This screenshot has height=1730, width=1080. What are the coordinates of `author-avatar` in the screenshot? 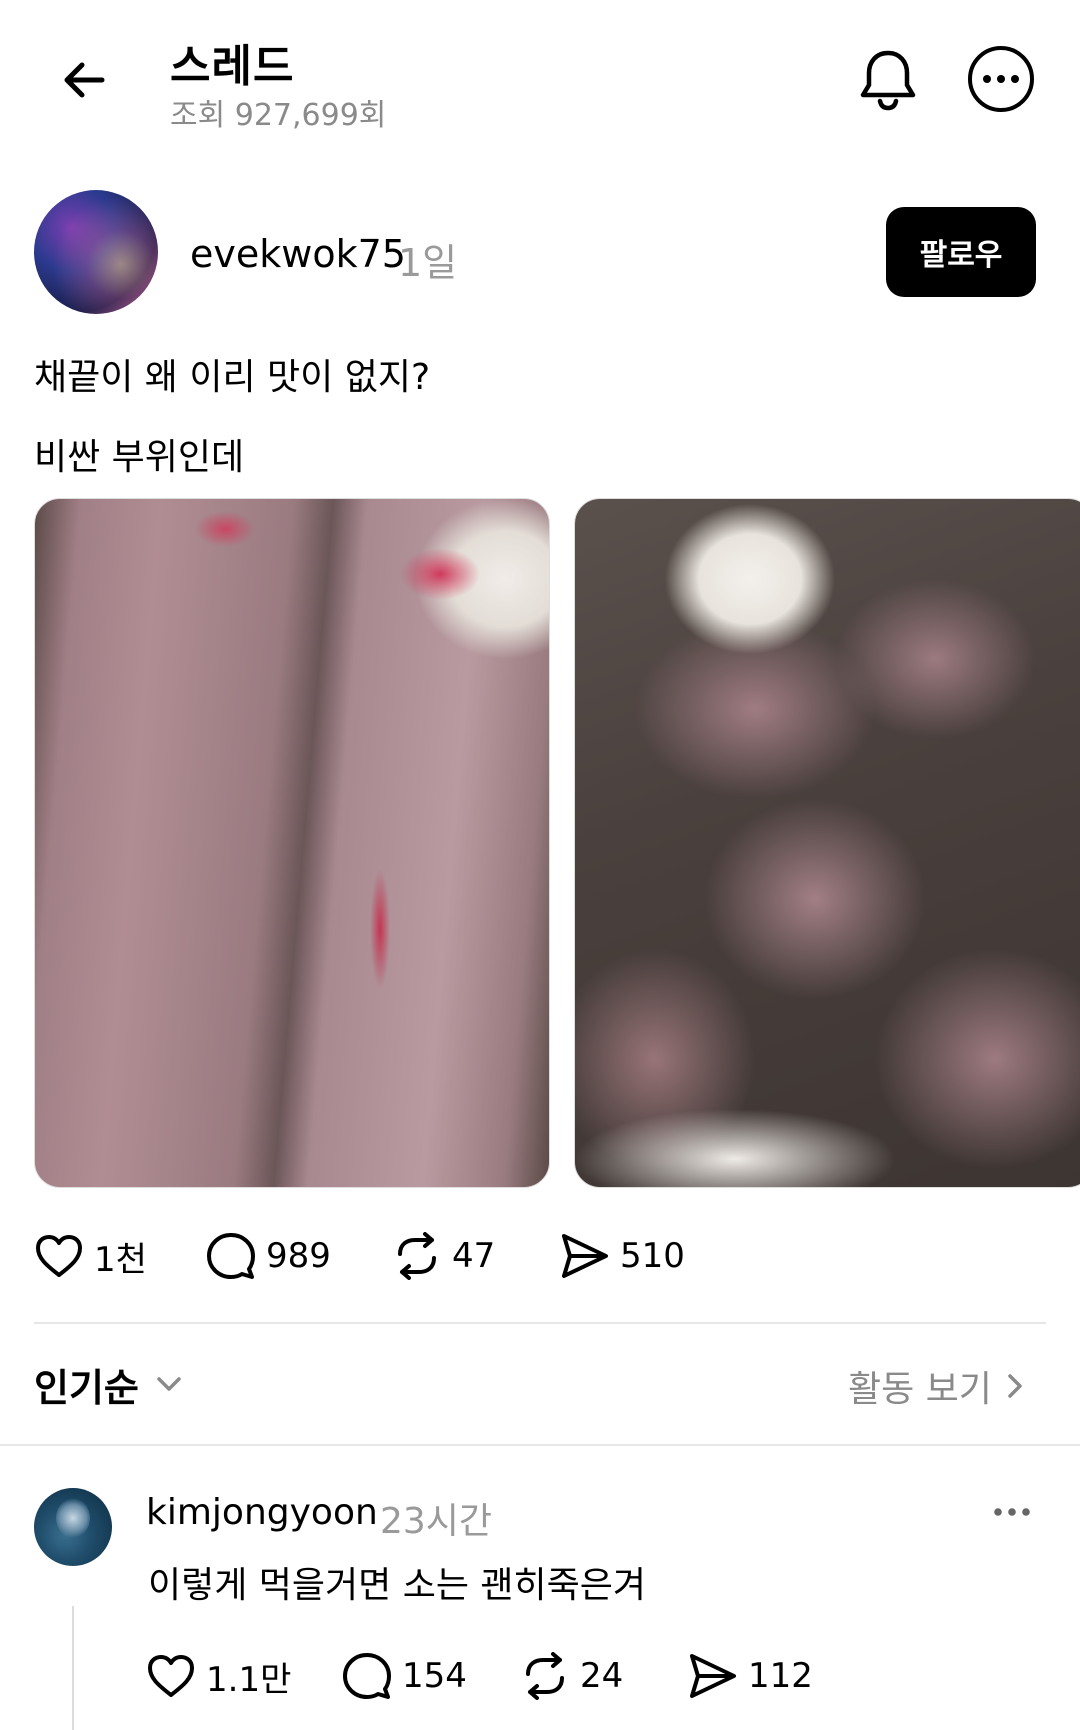 It's located at (96, 252).